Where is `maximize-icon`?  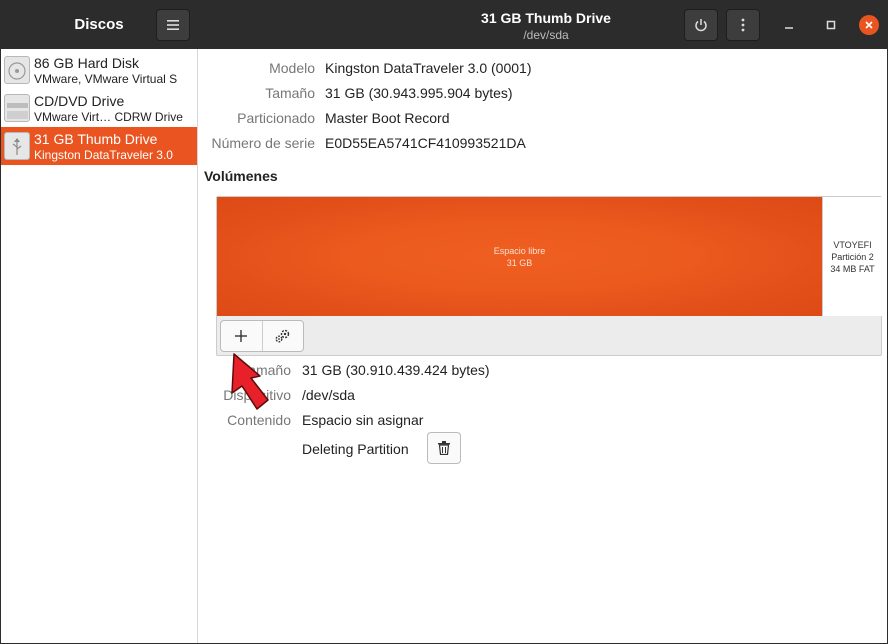
maximize-icon is located at coordinates (831, 25).